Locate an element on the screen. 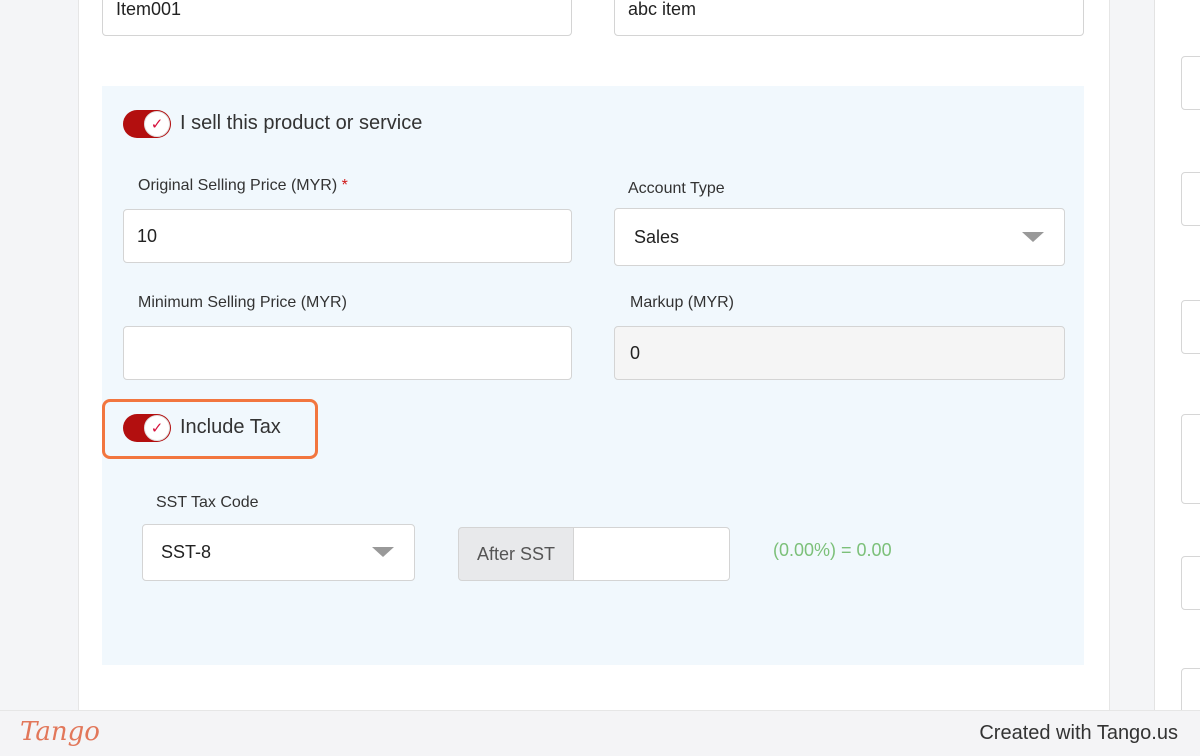 This screenshot has width=1200, height=756. original-price-label: Original Selling Price (MYR) * is located at coordinates (243, 186).